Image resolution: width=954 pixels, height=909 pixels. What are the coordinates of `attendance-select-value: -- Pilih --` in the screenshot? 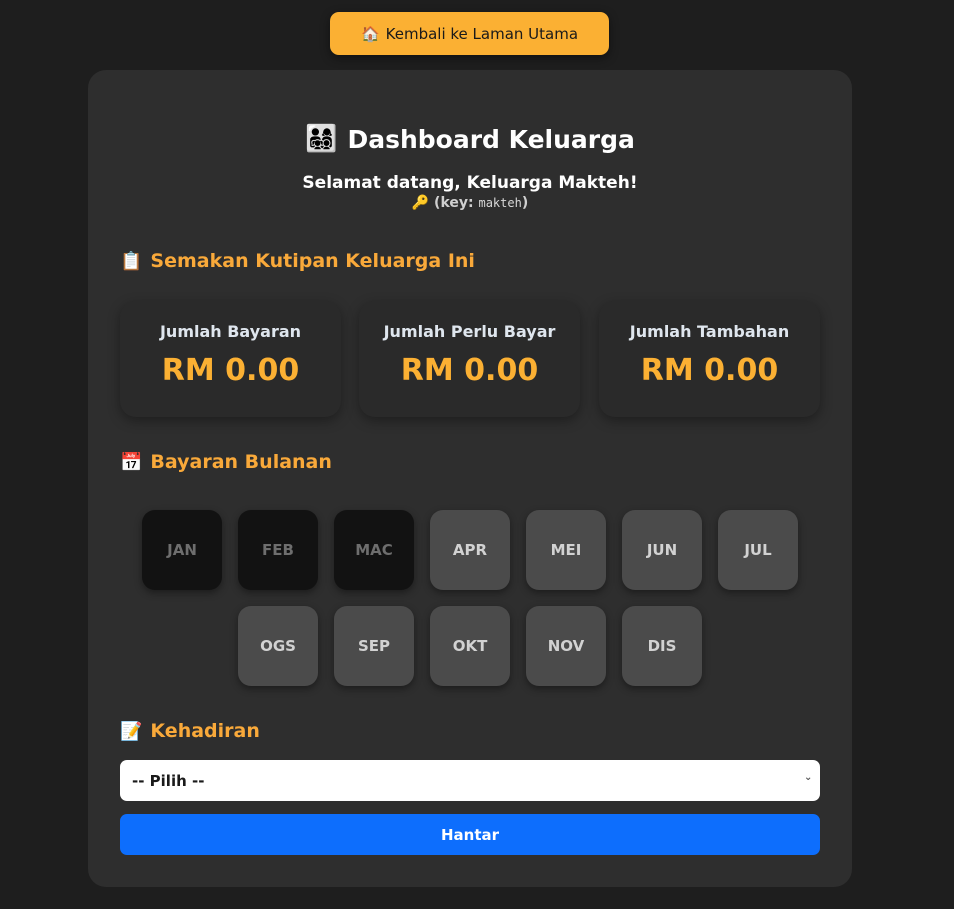 It's located at (168, 780).